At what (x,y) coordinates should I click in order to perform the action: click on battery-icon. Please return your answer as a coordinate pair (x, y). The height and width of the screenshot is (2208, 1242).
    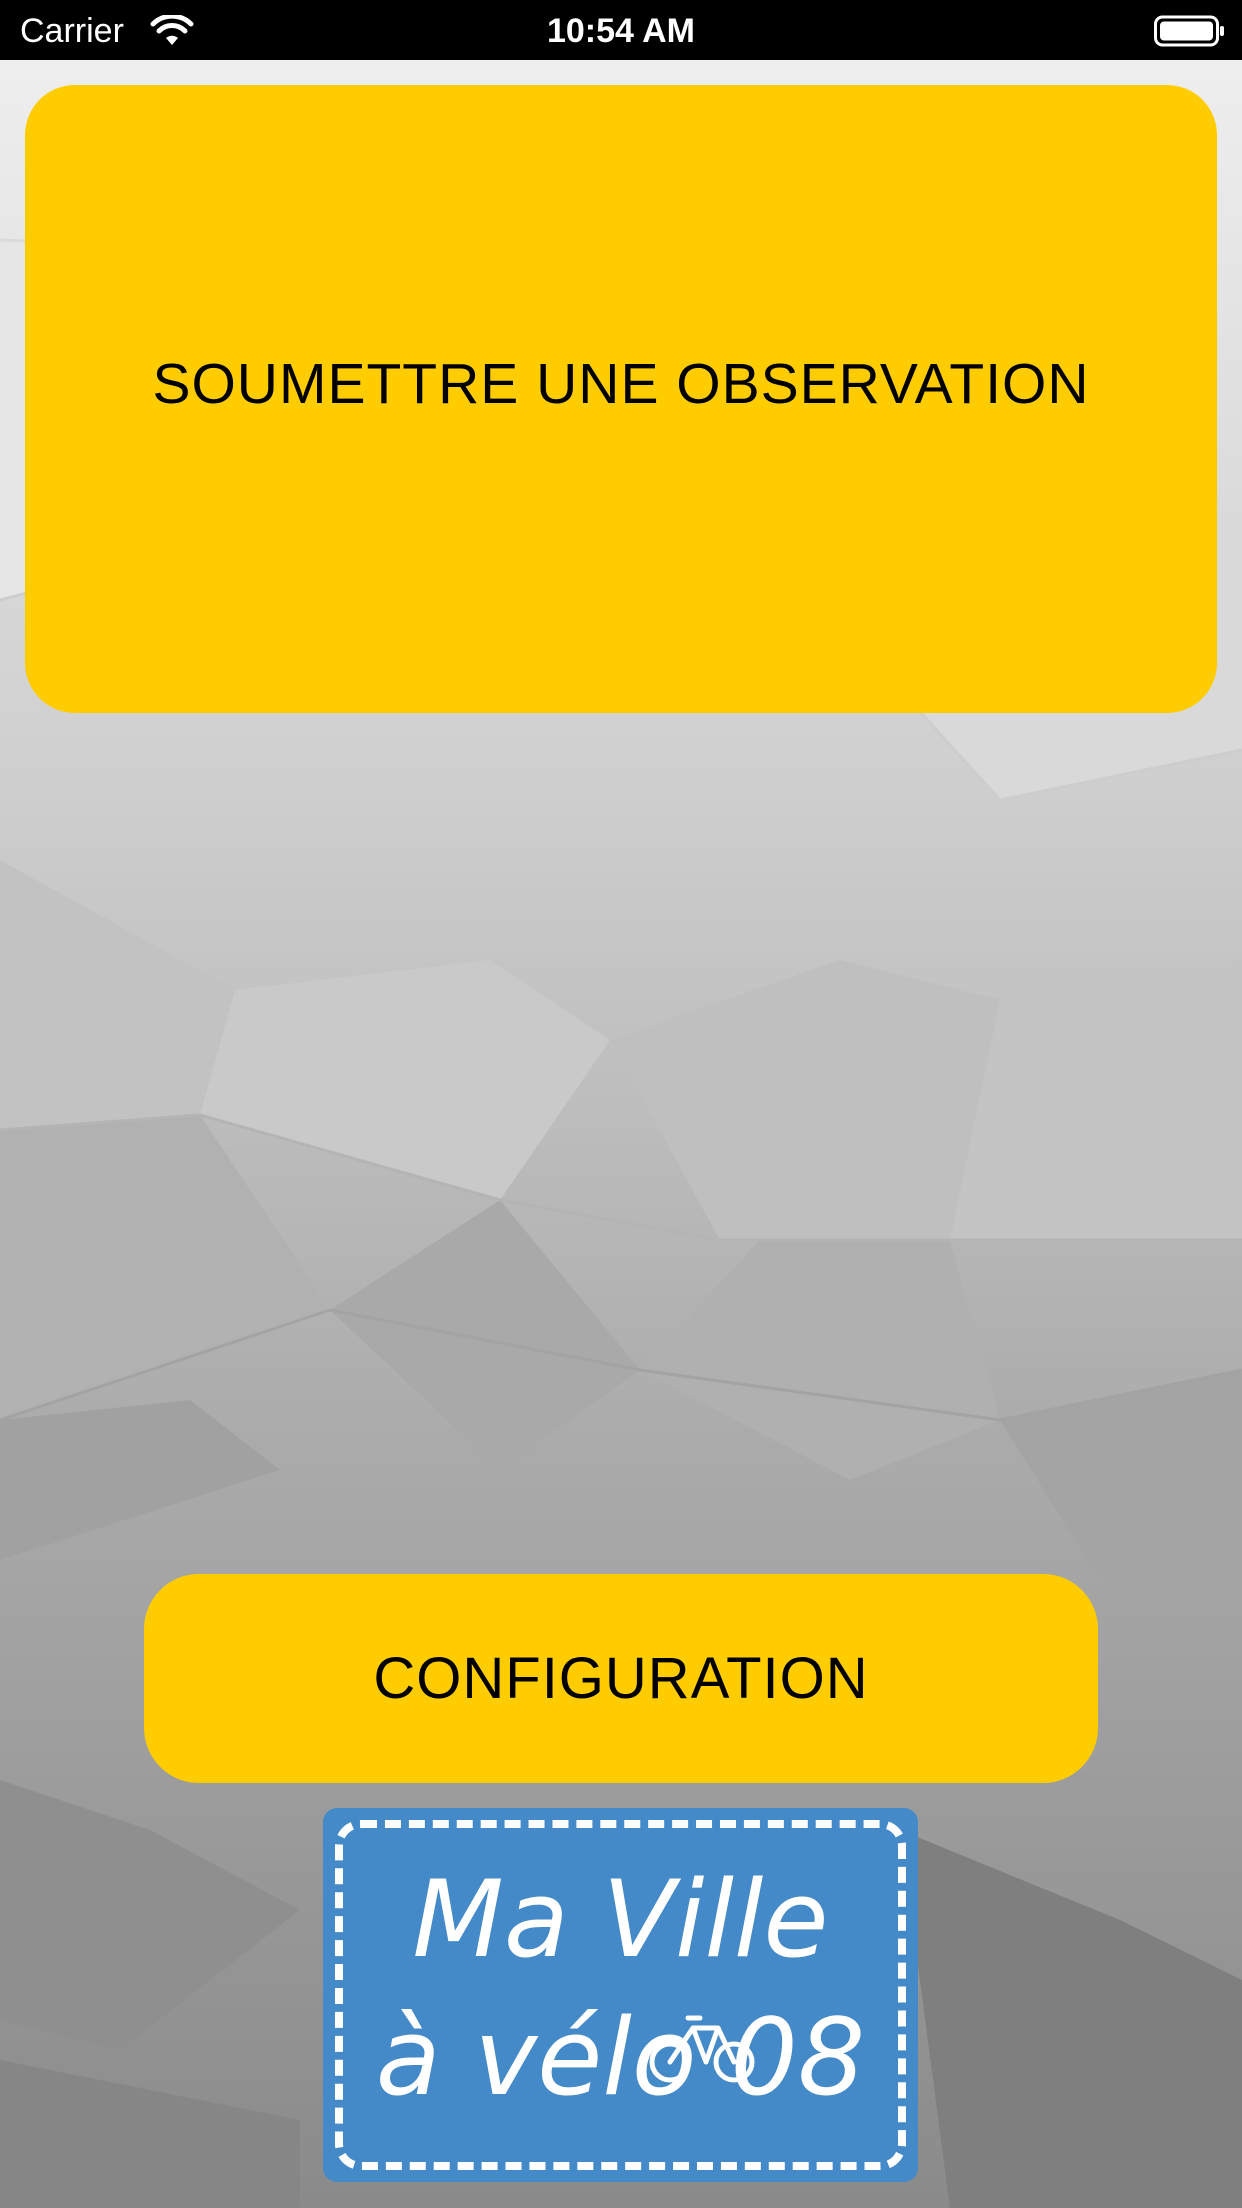
    Looking at the image, I should click on (1189, 31).